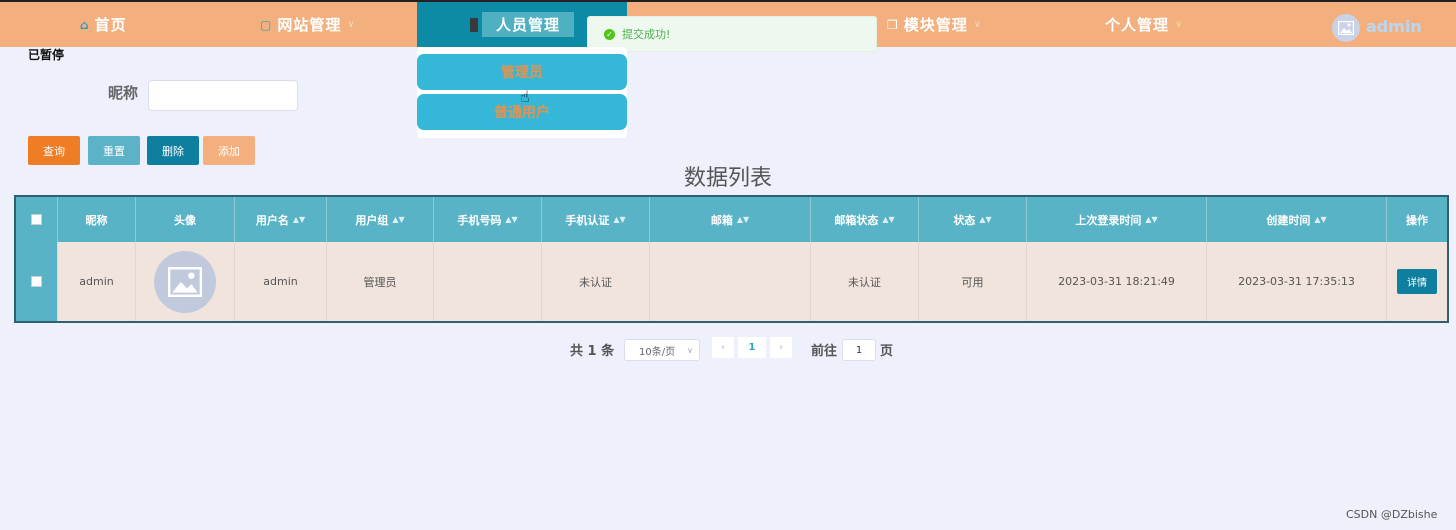 The image size is (1456, 530). I want to click on nav-home: ⌂ 首页, so click(103, 24).